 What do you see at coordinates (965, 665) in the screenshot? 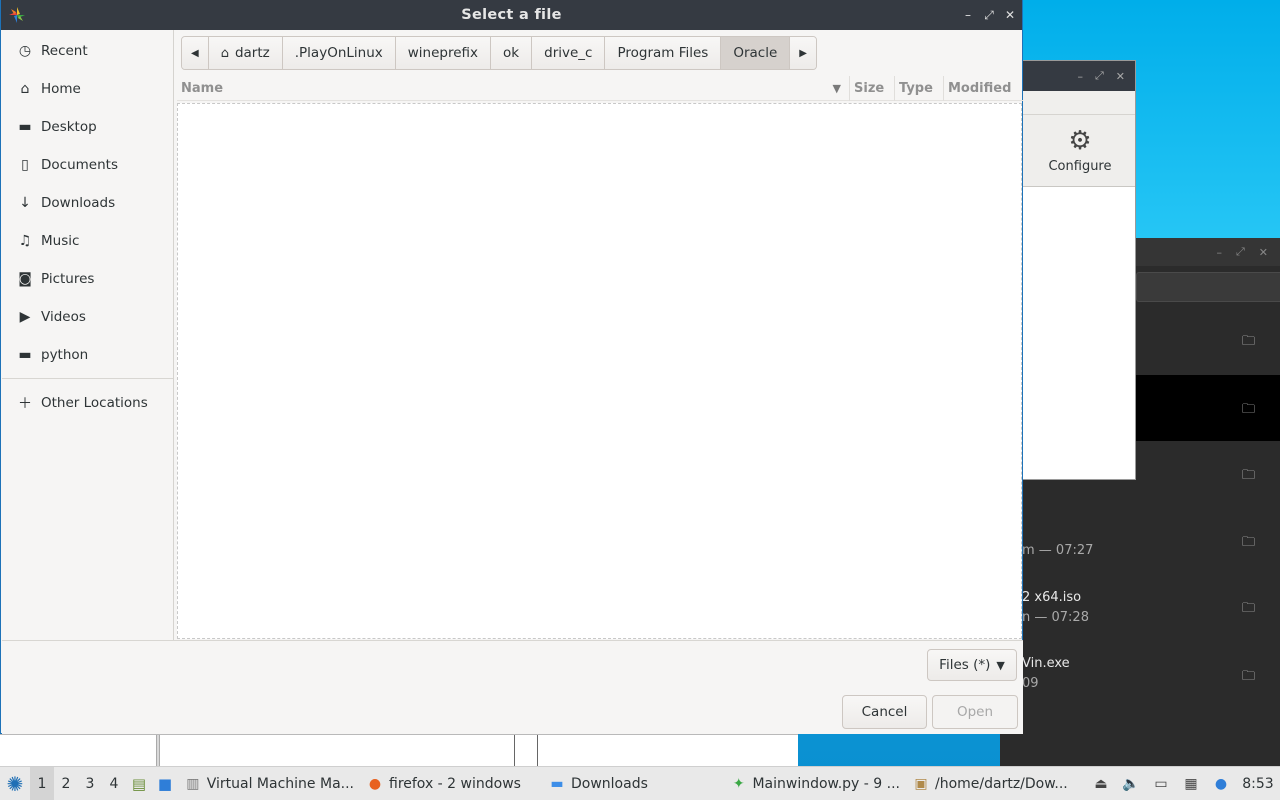
I see `filter-label: Files (*)` at bounding box center [965, 665].